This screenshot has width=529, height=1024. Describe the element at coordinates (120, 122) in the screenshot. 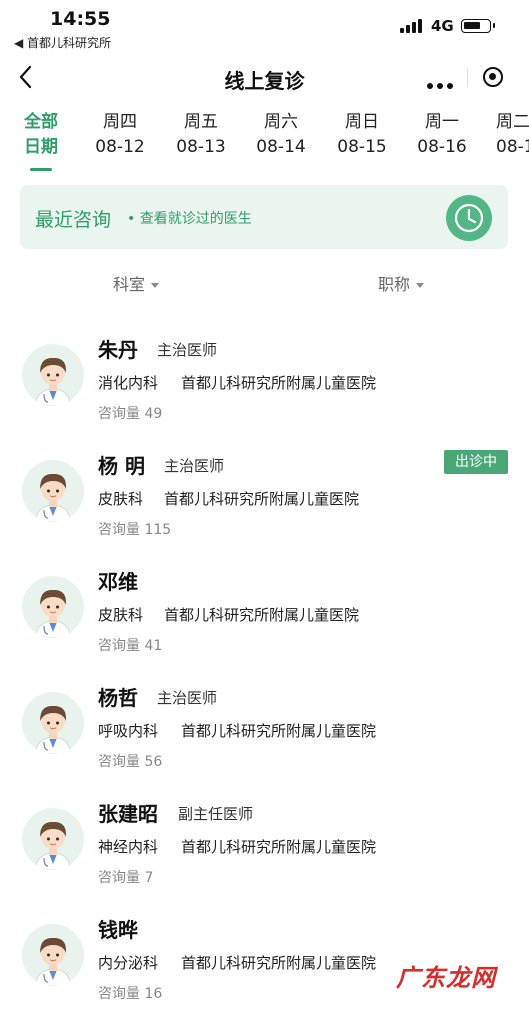

I see `tab-label-top: 周四` at that location.